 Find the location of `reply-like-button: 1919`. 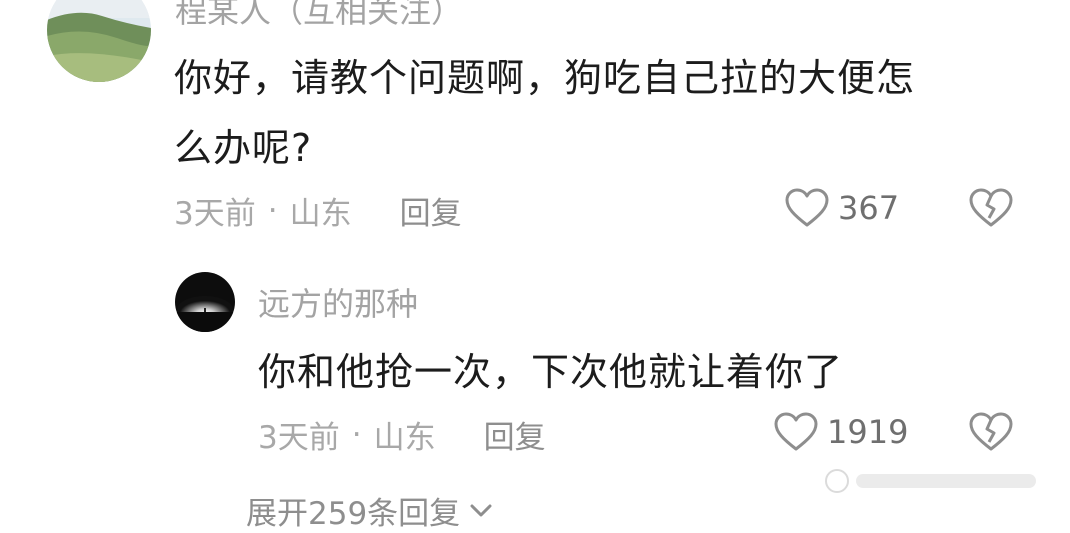

reply-like-button: 1919 is located at coordinates (840, 432).